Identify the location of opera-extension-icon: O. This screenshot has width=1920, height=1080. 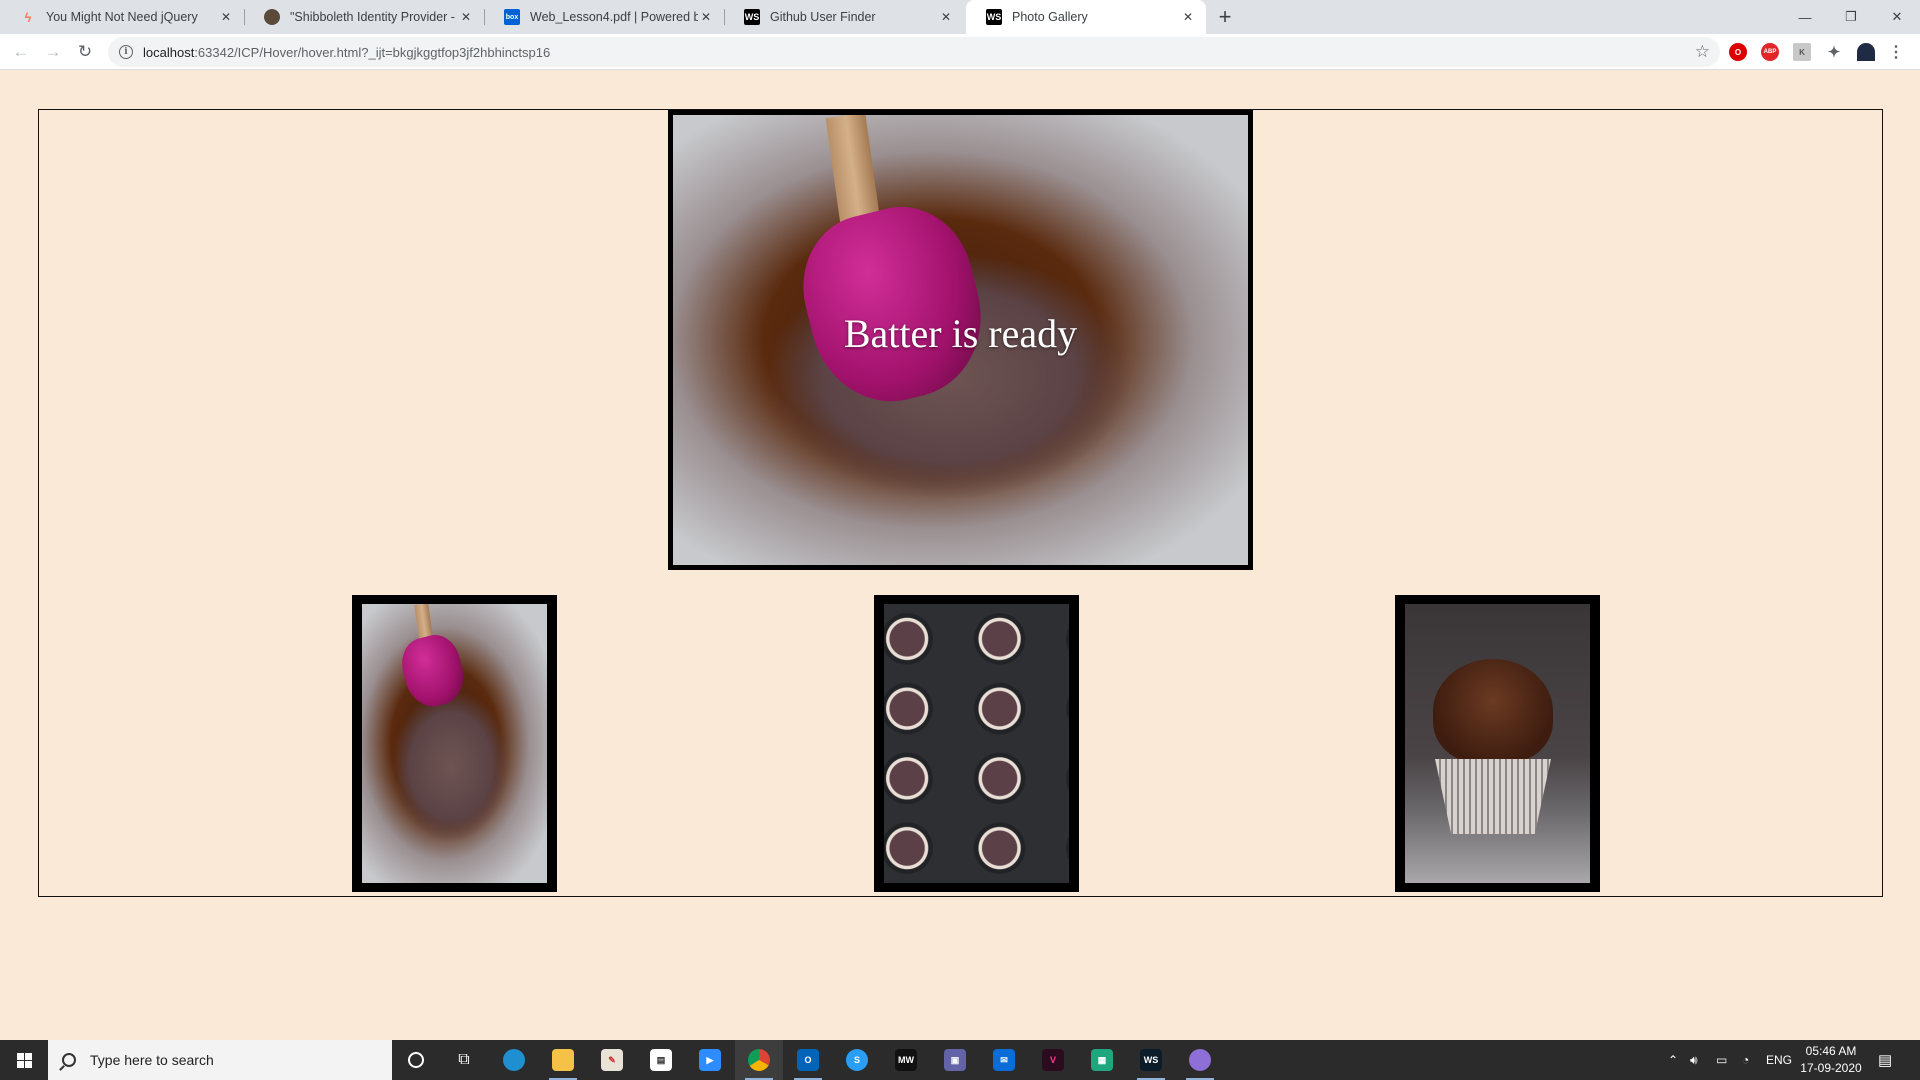
(1738, 52).